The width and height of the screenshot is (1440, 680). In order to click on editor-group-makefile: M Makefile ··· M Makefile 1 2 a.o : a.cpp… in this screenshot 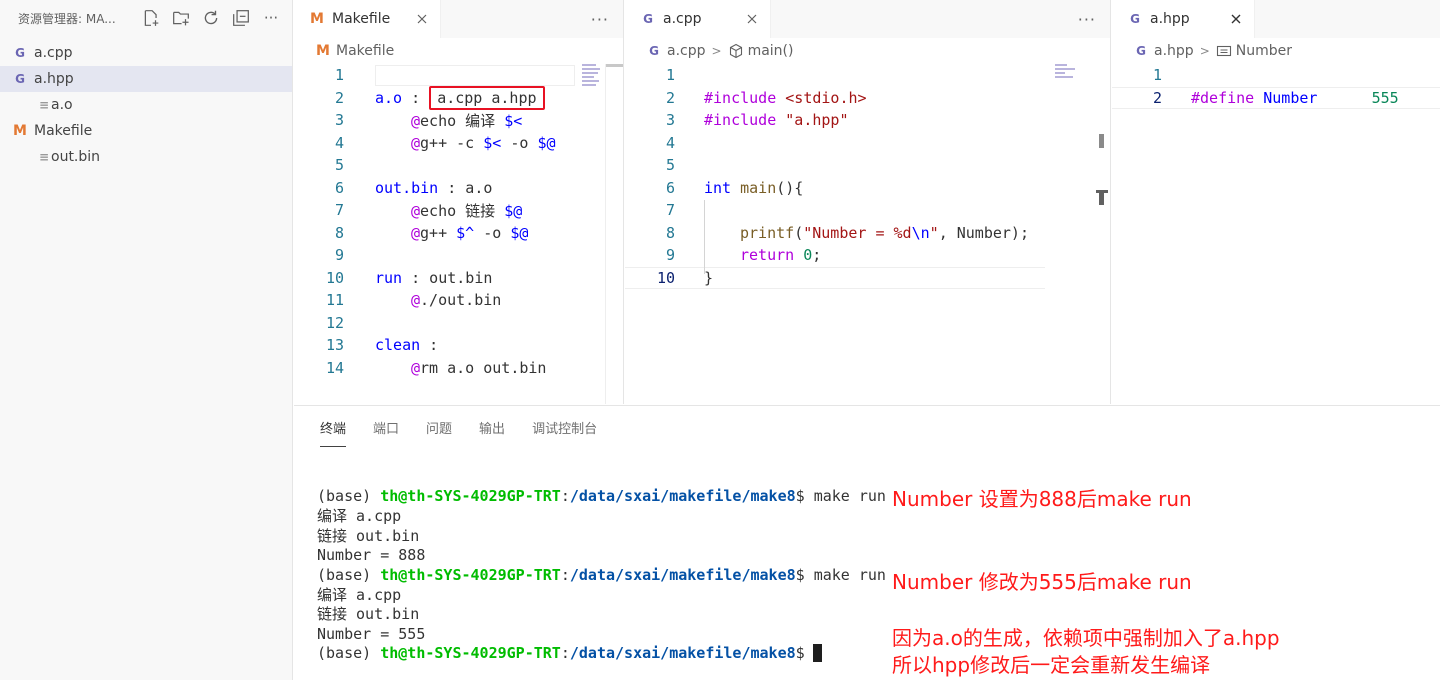, I will do `click(459, 202)`.